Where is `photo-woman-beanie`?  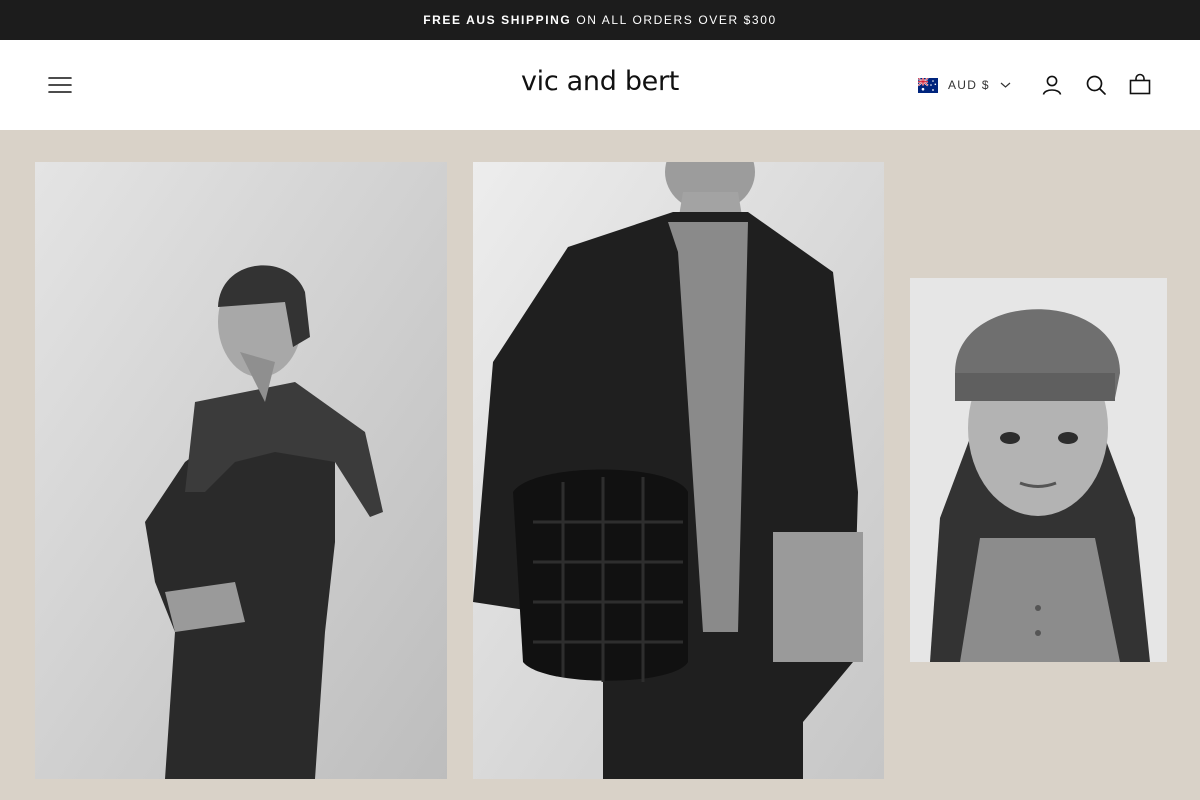 photo-woman-beanie is located at coordinates (1038, 470).